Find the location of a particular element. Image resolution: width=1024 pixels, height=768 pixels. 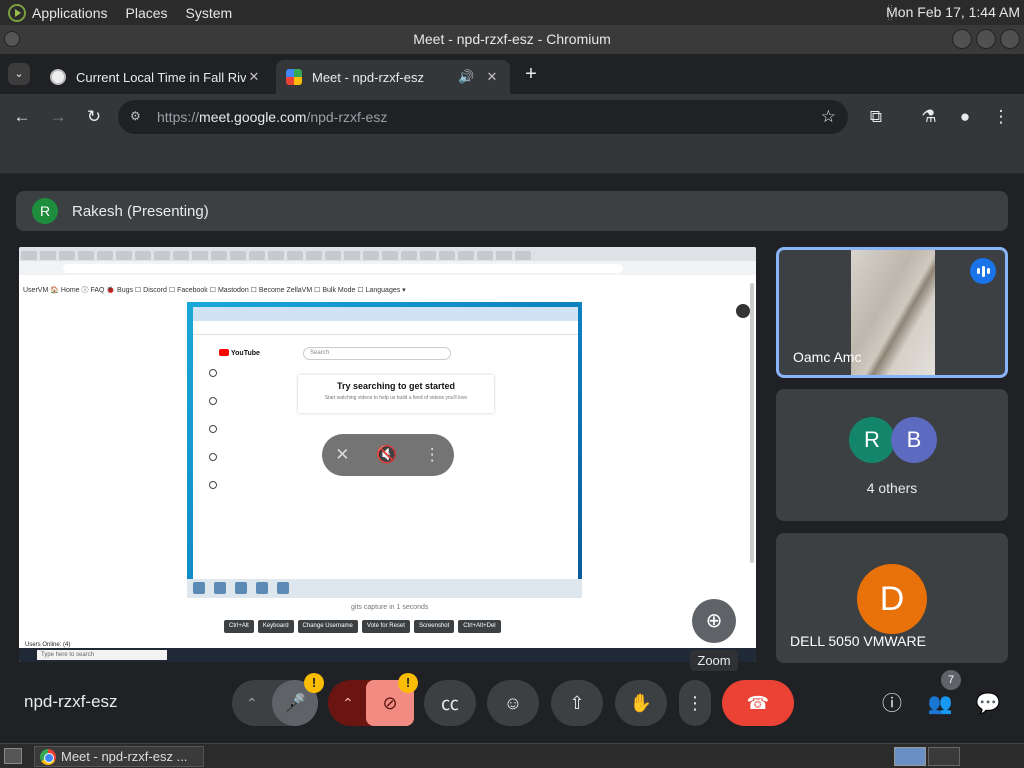

applications-menu: Applications is located at coordinates (70, 13).